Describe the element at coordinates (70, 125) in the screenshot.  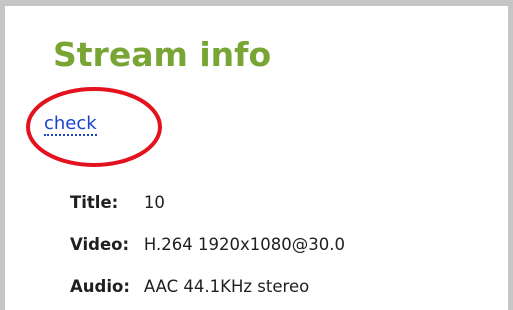
I see `check-link: check` at that location.